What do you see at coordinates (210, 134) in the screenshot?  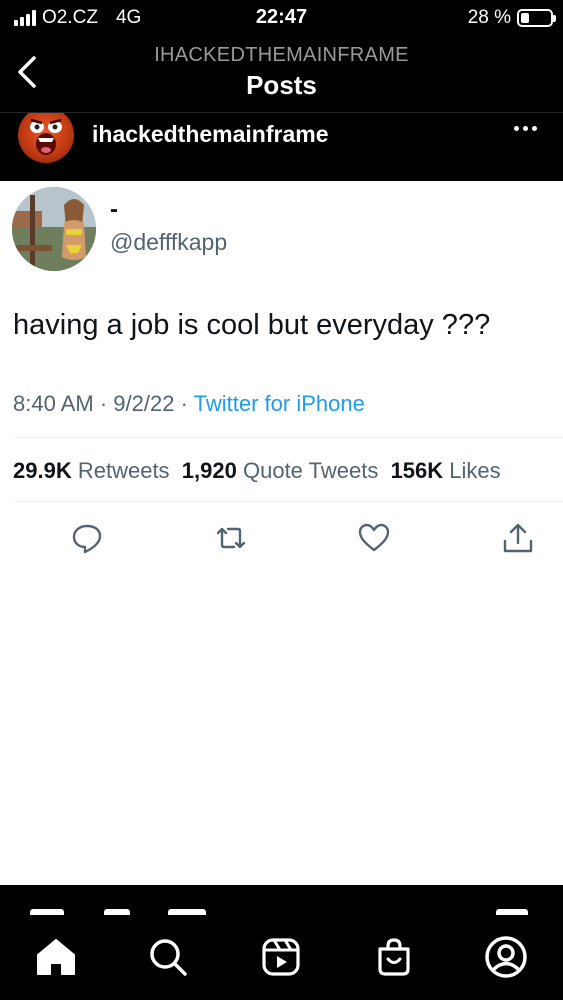 I see `post-username: ihackedthemainframe` at bounding box center [210, 134].